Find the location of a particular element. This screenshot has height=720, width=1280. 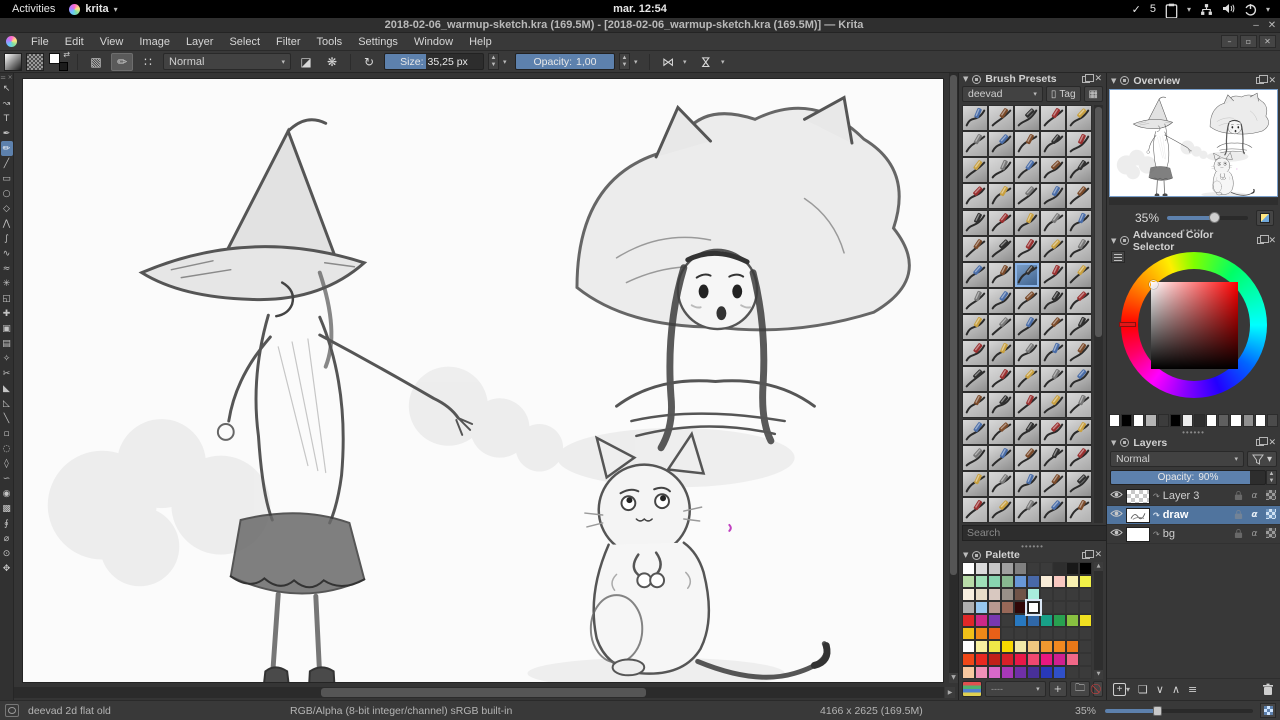

lock-icon is located at coordinates (1238, 534).